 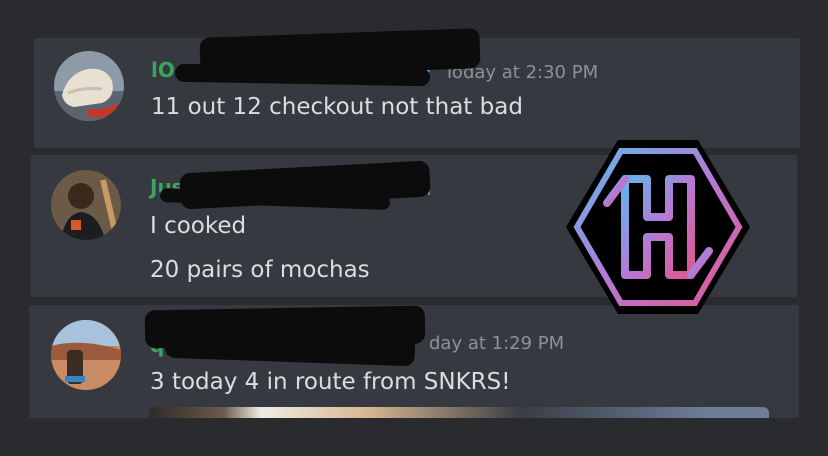 I want to click on message-timestamp: day at 1:29 PM, so click(x=497, y=343).